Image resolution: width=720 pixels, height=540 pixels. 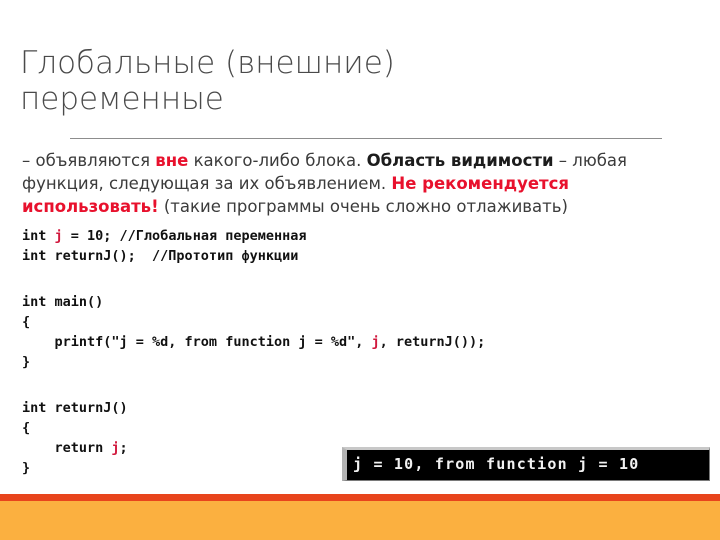 I want to click on body-segment-1: – объявляются, so click(x=89, y=160).